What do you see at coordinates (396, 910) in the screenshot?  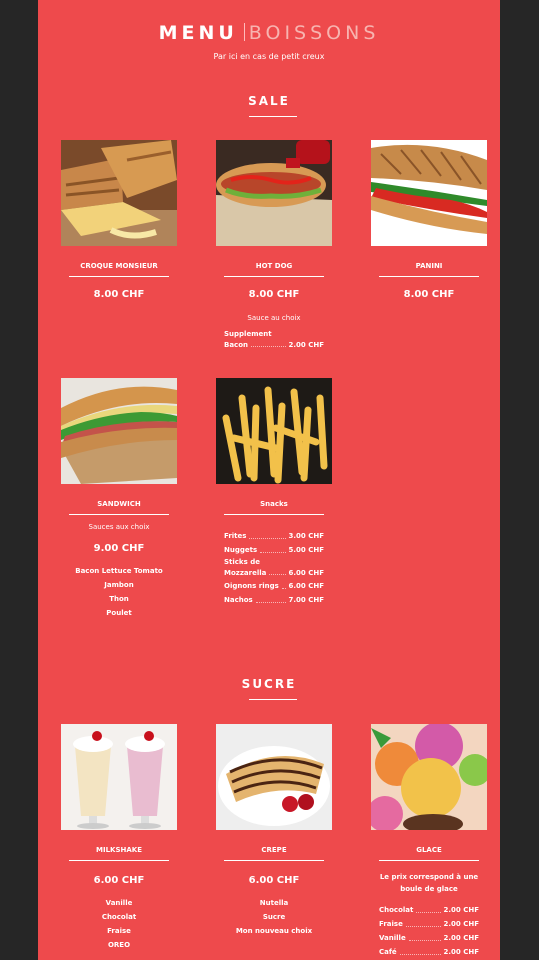 I see `row-label: Chocolat` at bounding box center [396, 910].